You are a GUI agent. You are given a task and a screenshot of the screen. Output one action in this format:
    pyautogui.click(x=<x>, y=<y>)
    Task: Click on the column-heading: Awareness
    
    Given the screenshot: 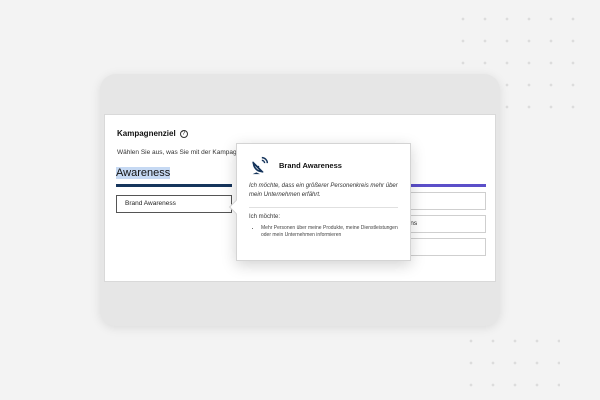 What is the action you would take?
    pyautogui.click(x=174, y=174)
    